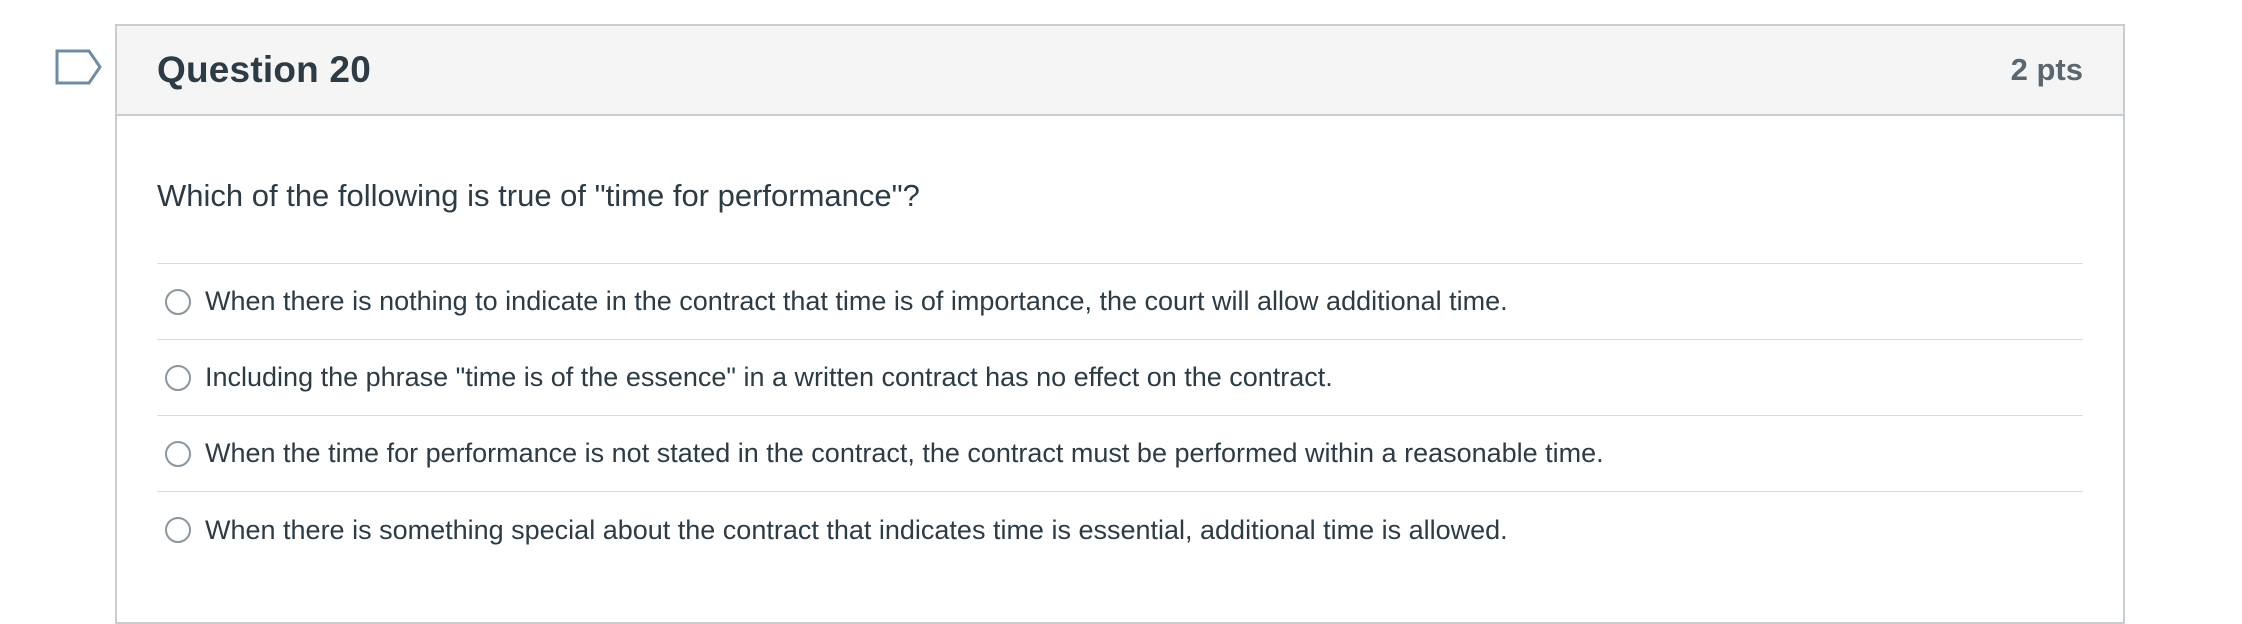  Describe the element at coordinates (1120, 71) in the screenshot. I see `question-header: Question 20 2 pts` at that location.